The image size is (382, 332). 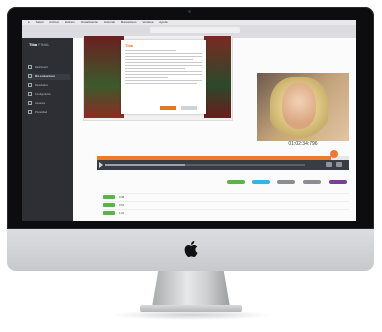 What do you see at coordinates (40, 22) in the screenshot?
I see `menu-item-safari: Safari` at bounding box center [40, 22].